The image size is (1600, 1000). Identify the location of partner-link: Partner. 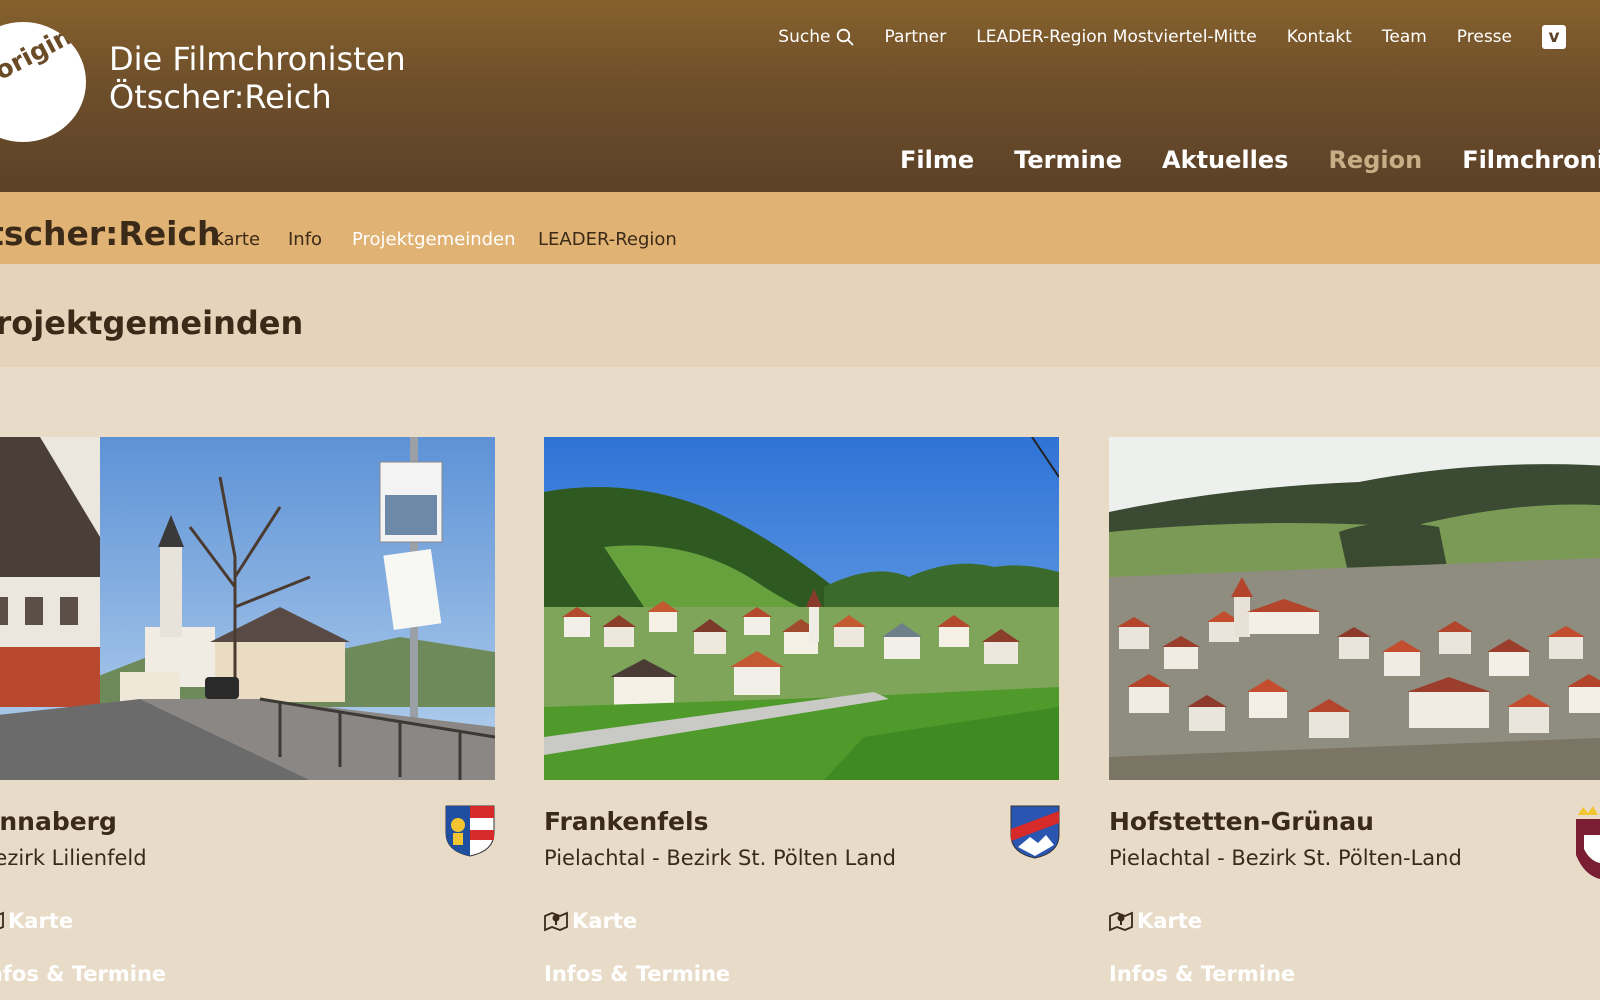
(915, 37).